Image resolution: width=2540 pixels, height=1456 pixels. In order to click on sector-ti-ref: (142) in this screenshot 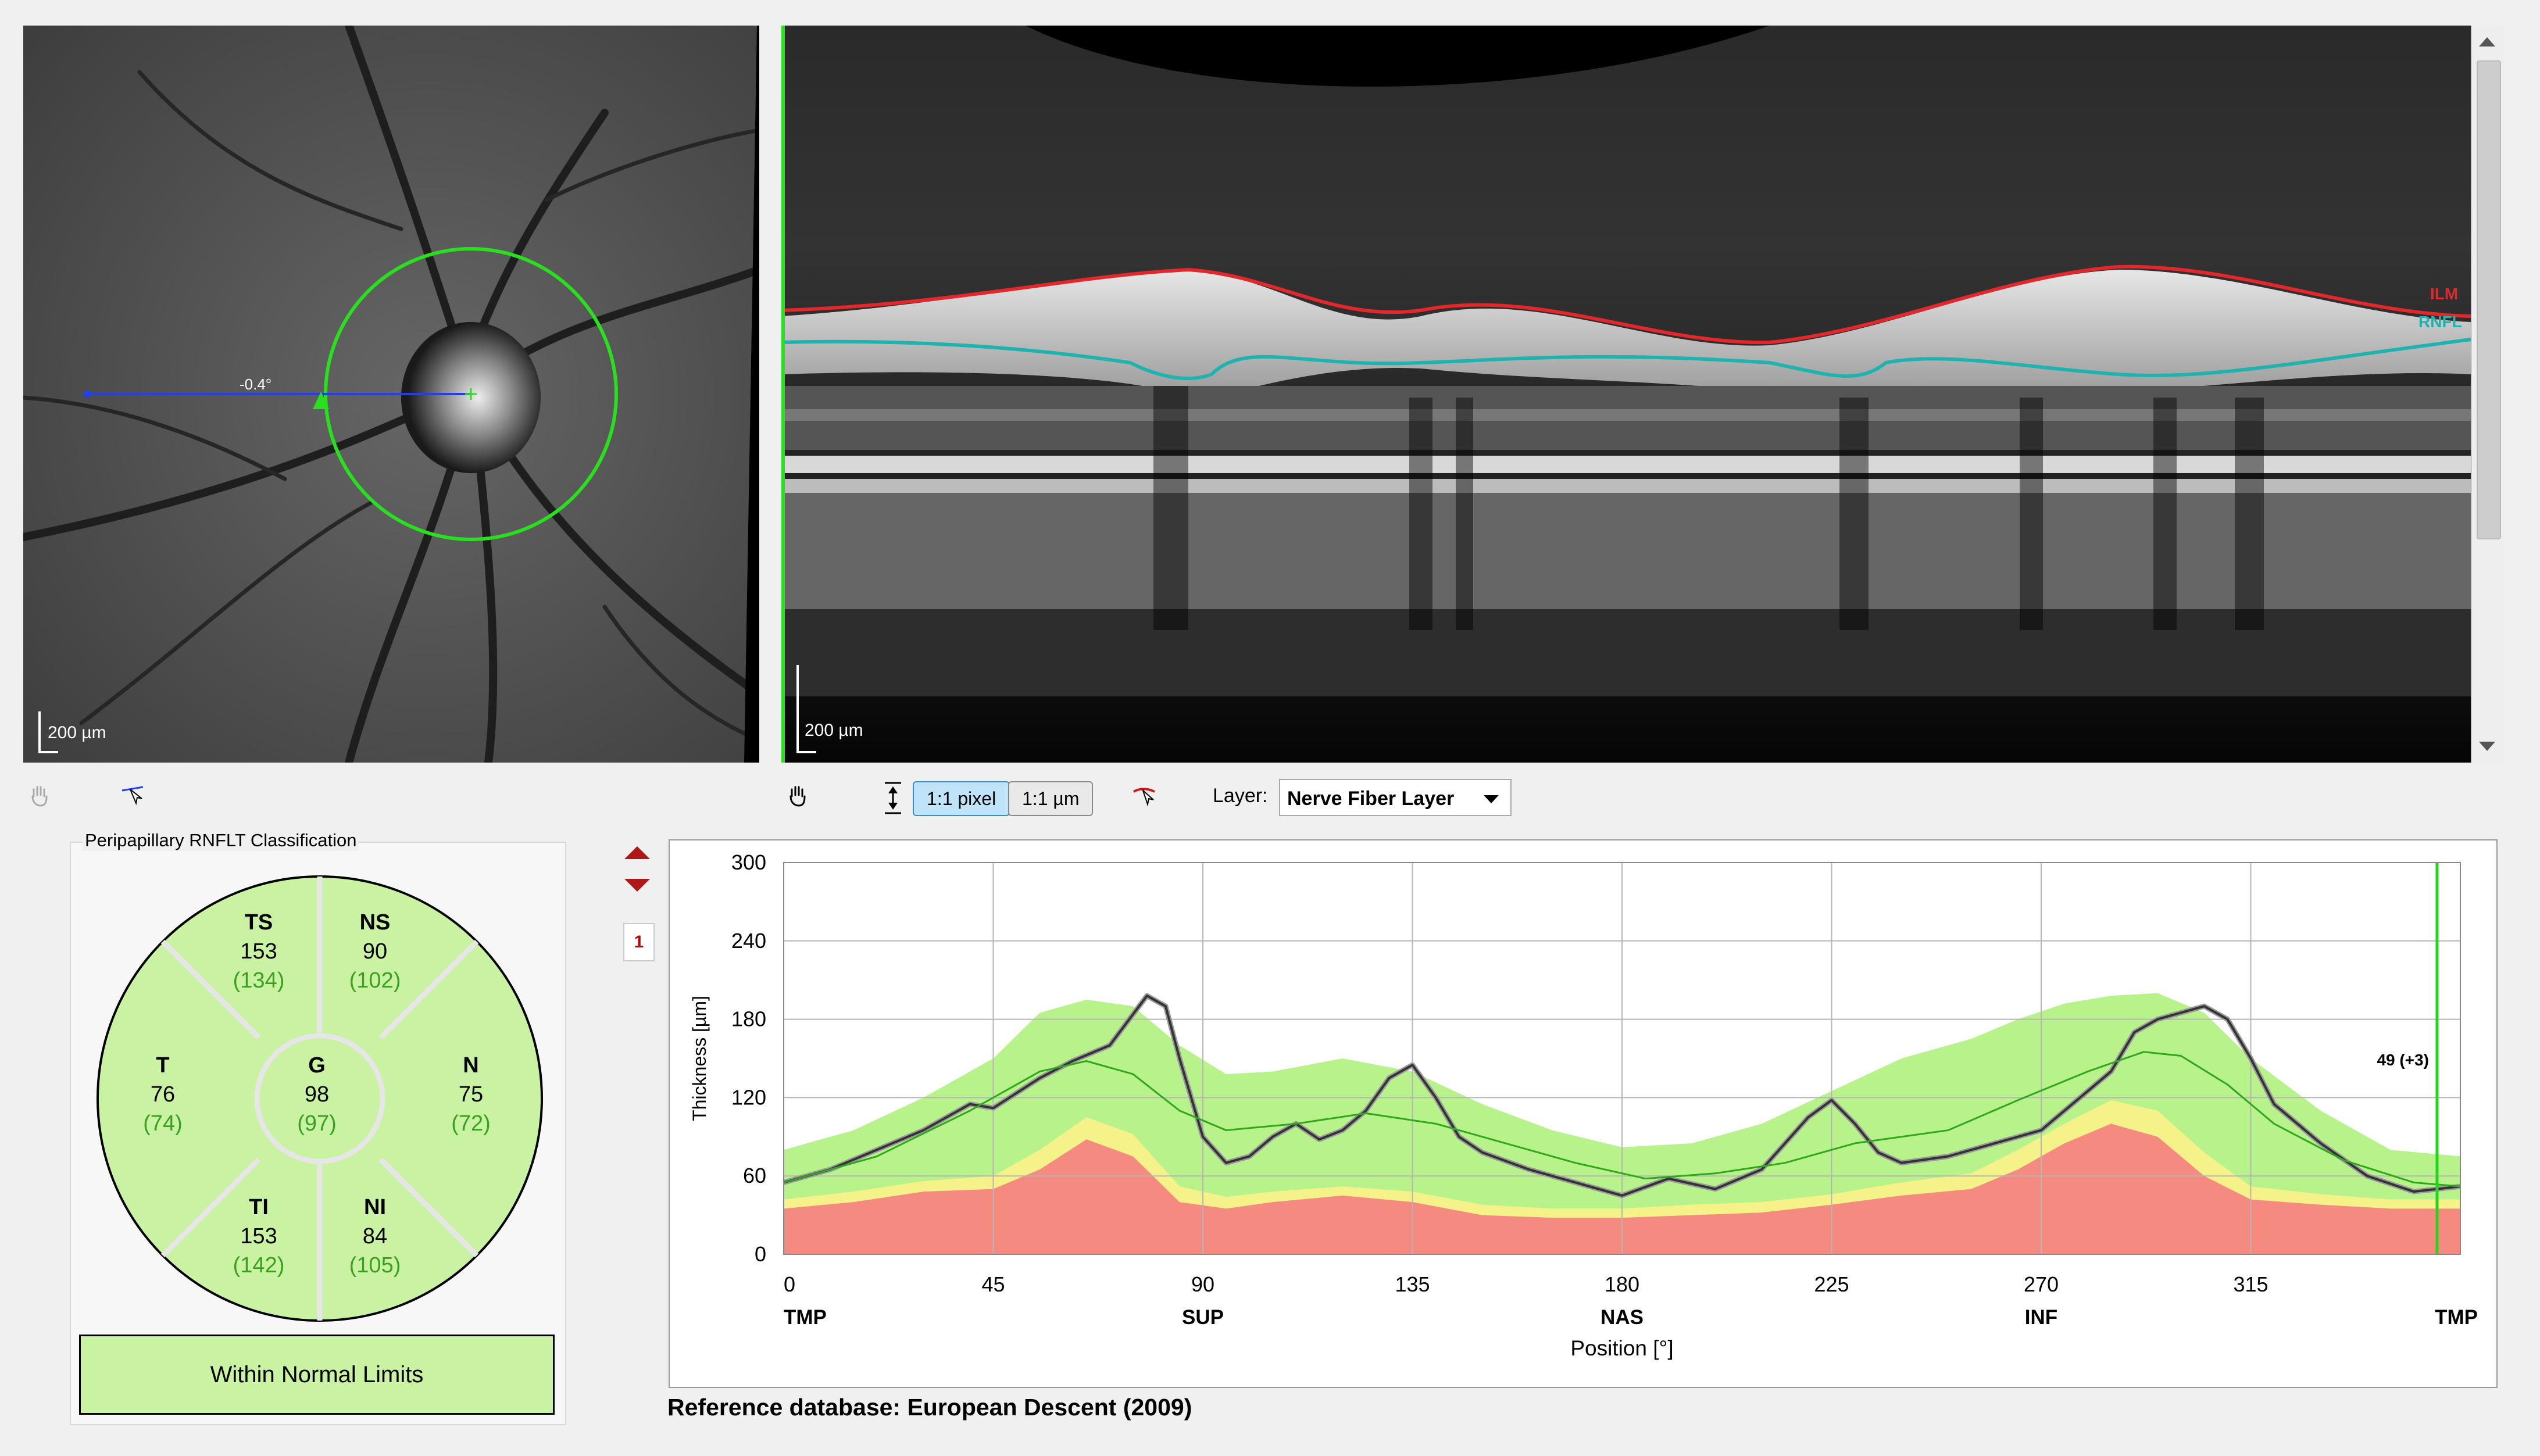, I will do `click(259, 1265)`.